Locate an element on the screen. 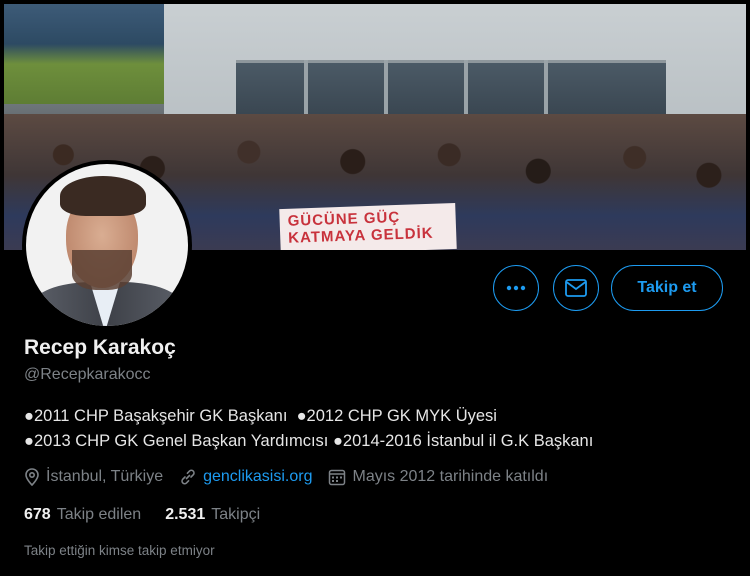  location-item: İstanbul, Türkiye is located at coordinates (93, 477).